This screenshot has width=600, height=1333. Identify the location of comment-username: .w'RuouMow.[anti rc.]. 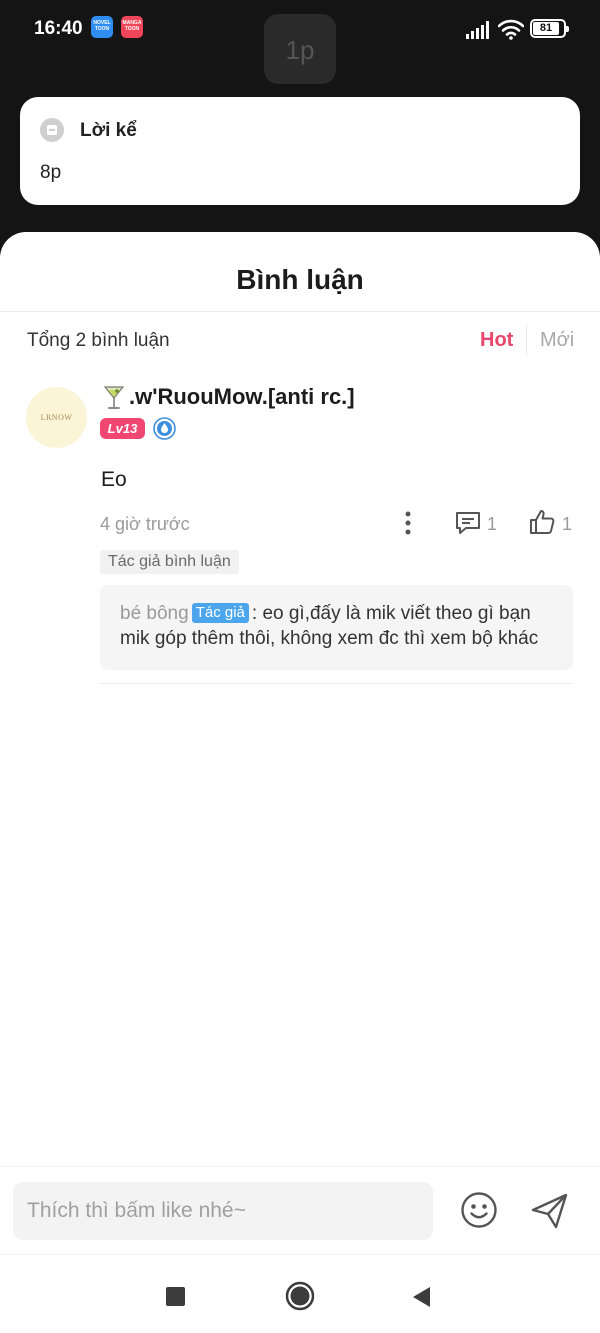
(242, 396).